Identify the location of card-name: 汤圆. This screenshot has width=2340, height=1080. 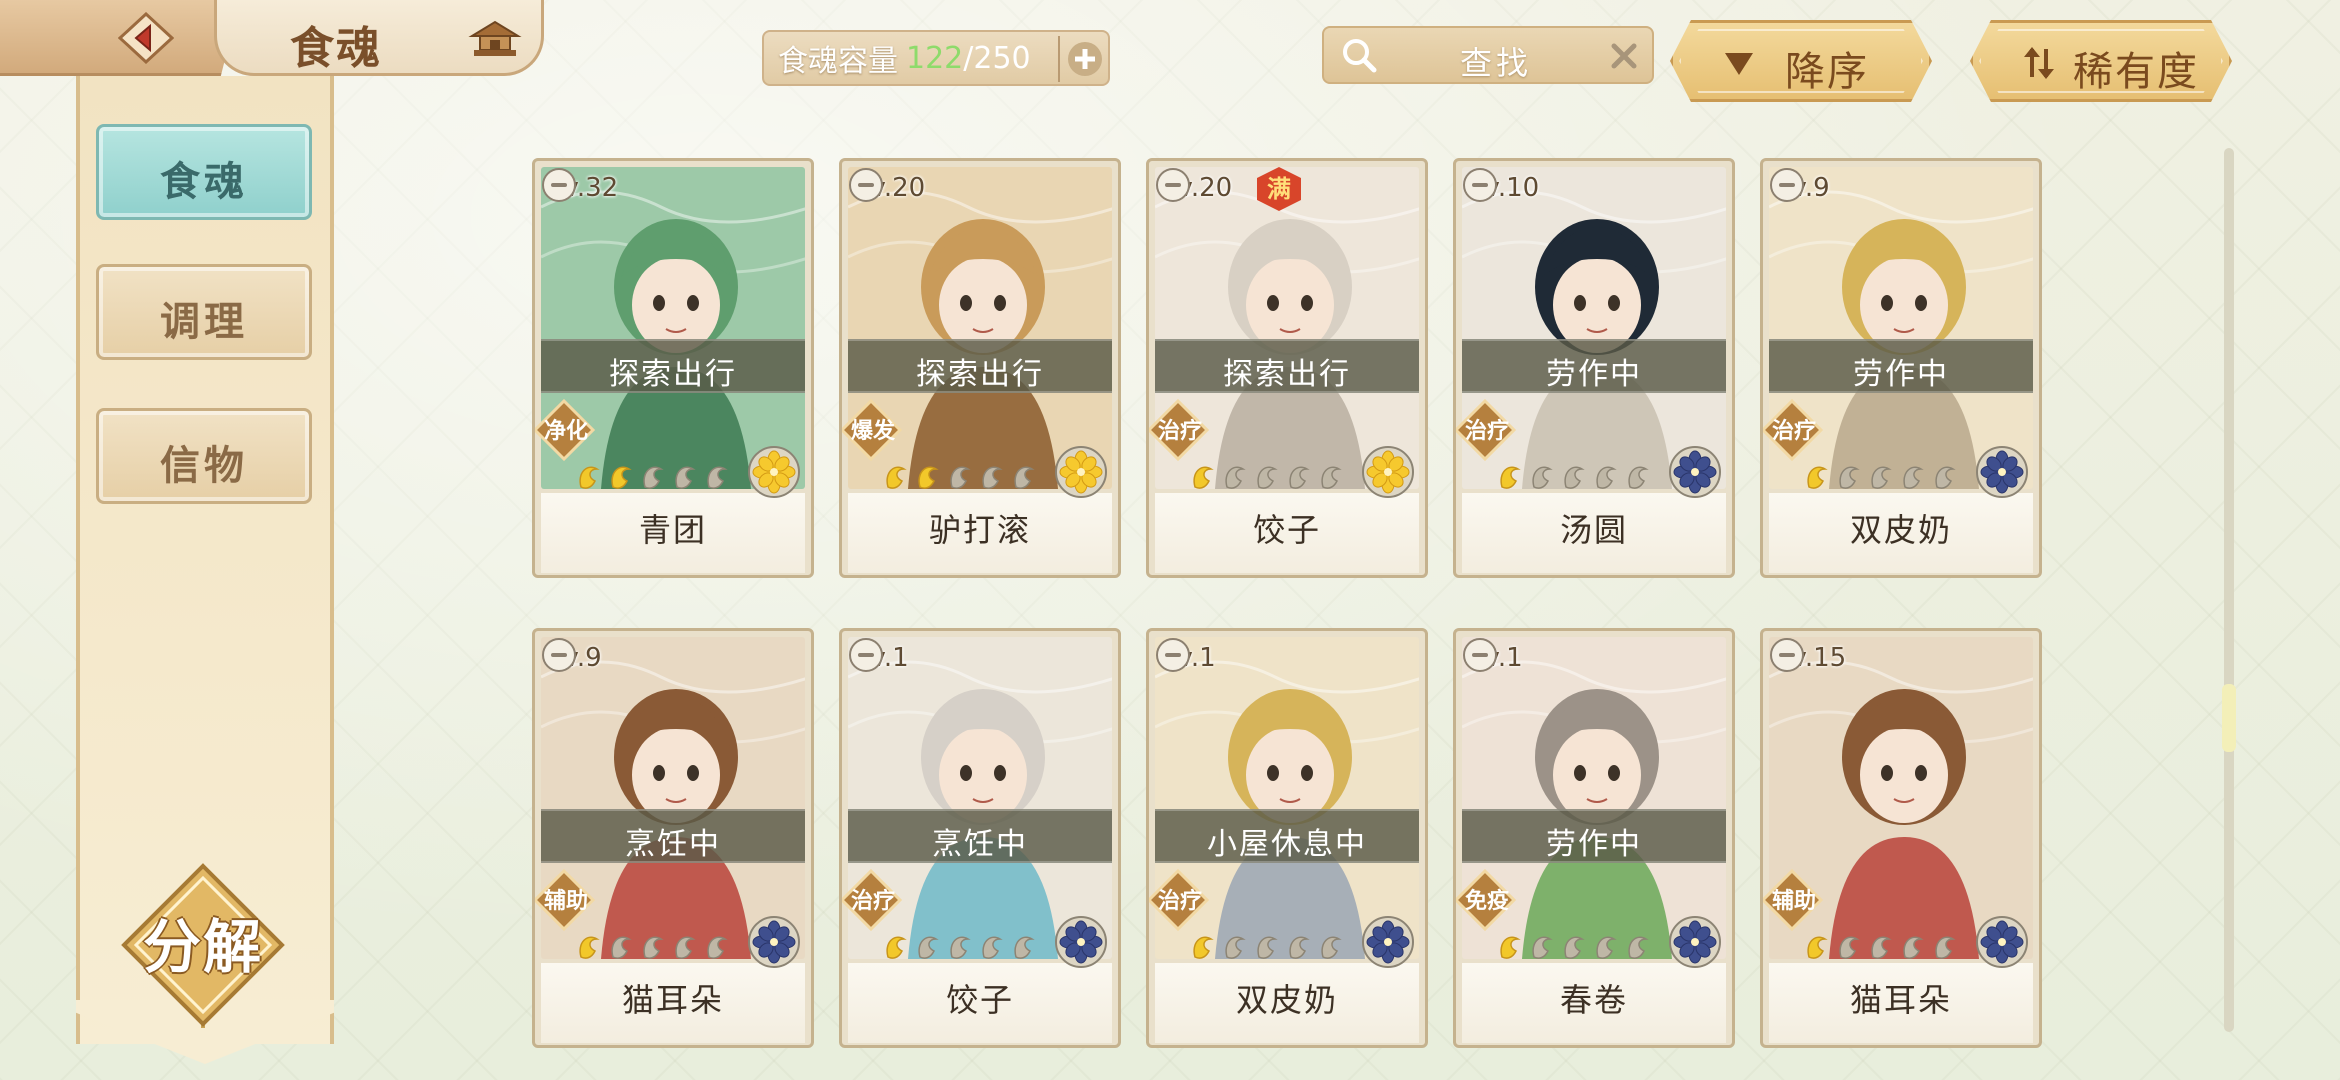
(1593, 530).